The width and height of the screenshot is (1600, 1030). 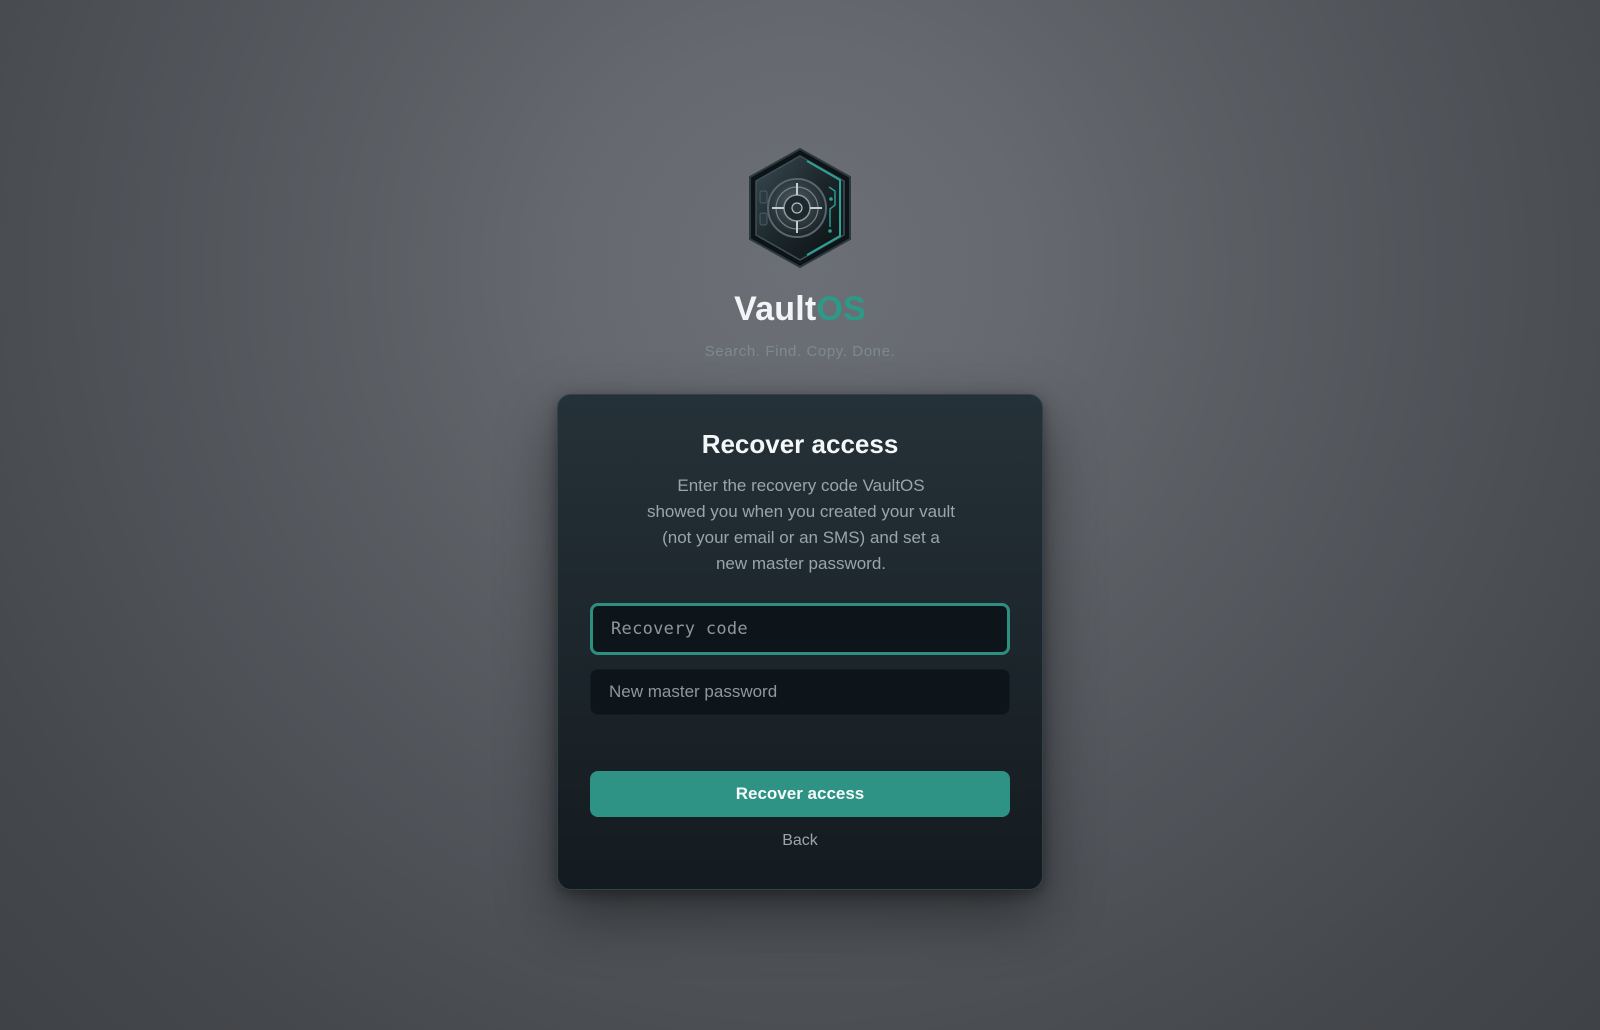 I want to click on new-master-password-input, so click(x=800, y=692).